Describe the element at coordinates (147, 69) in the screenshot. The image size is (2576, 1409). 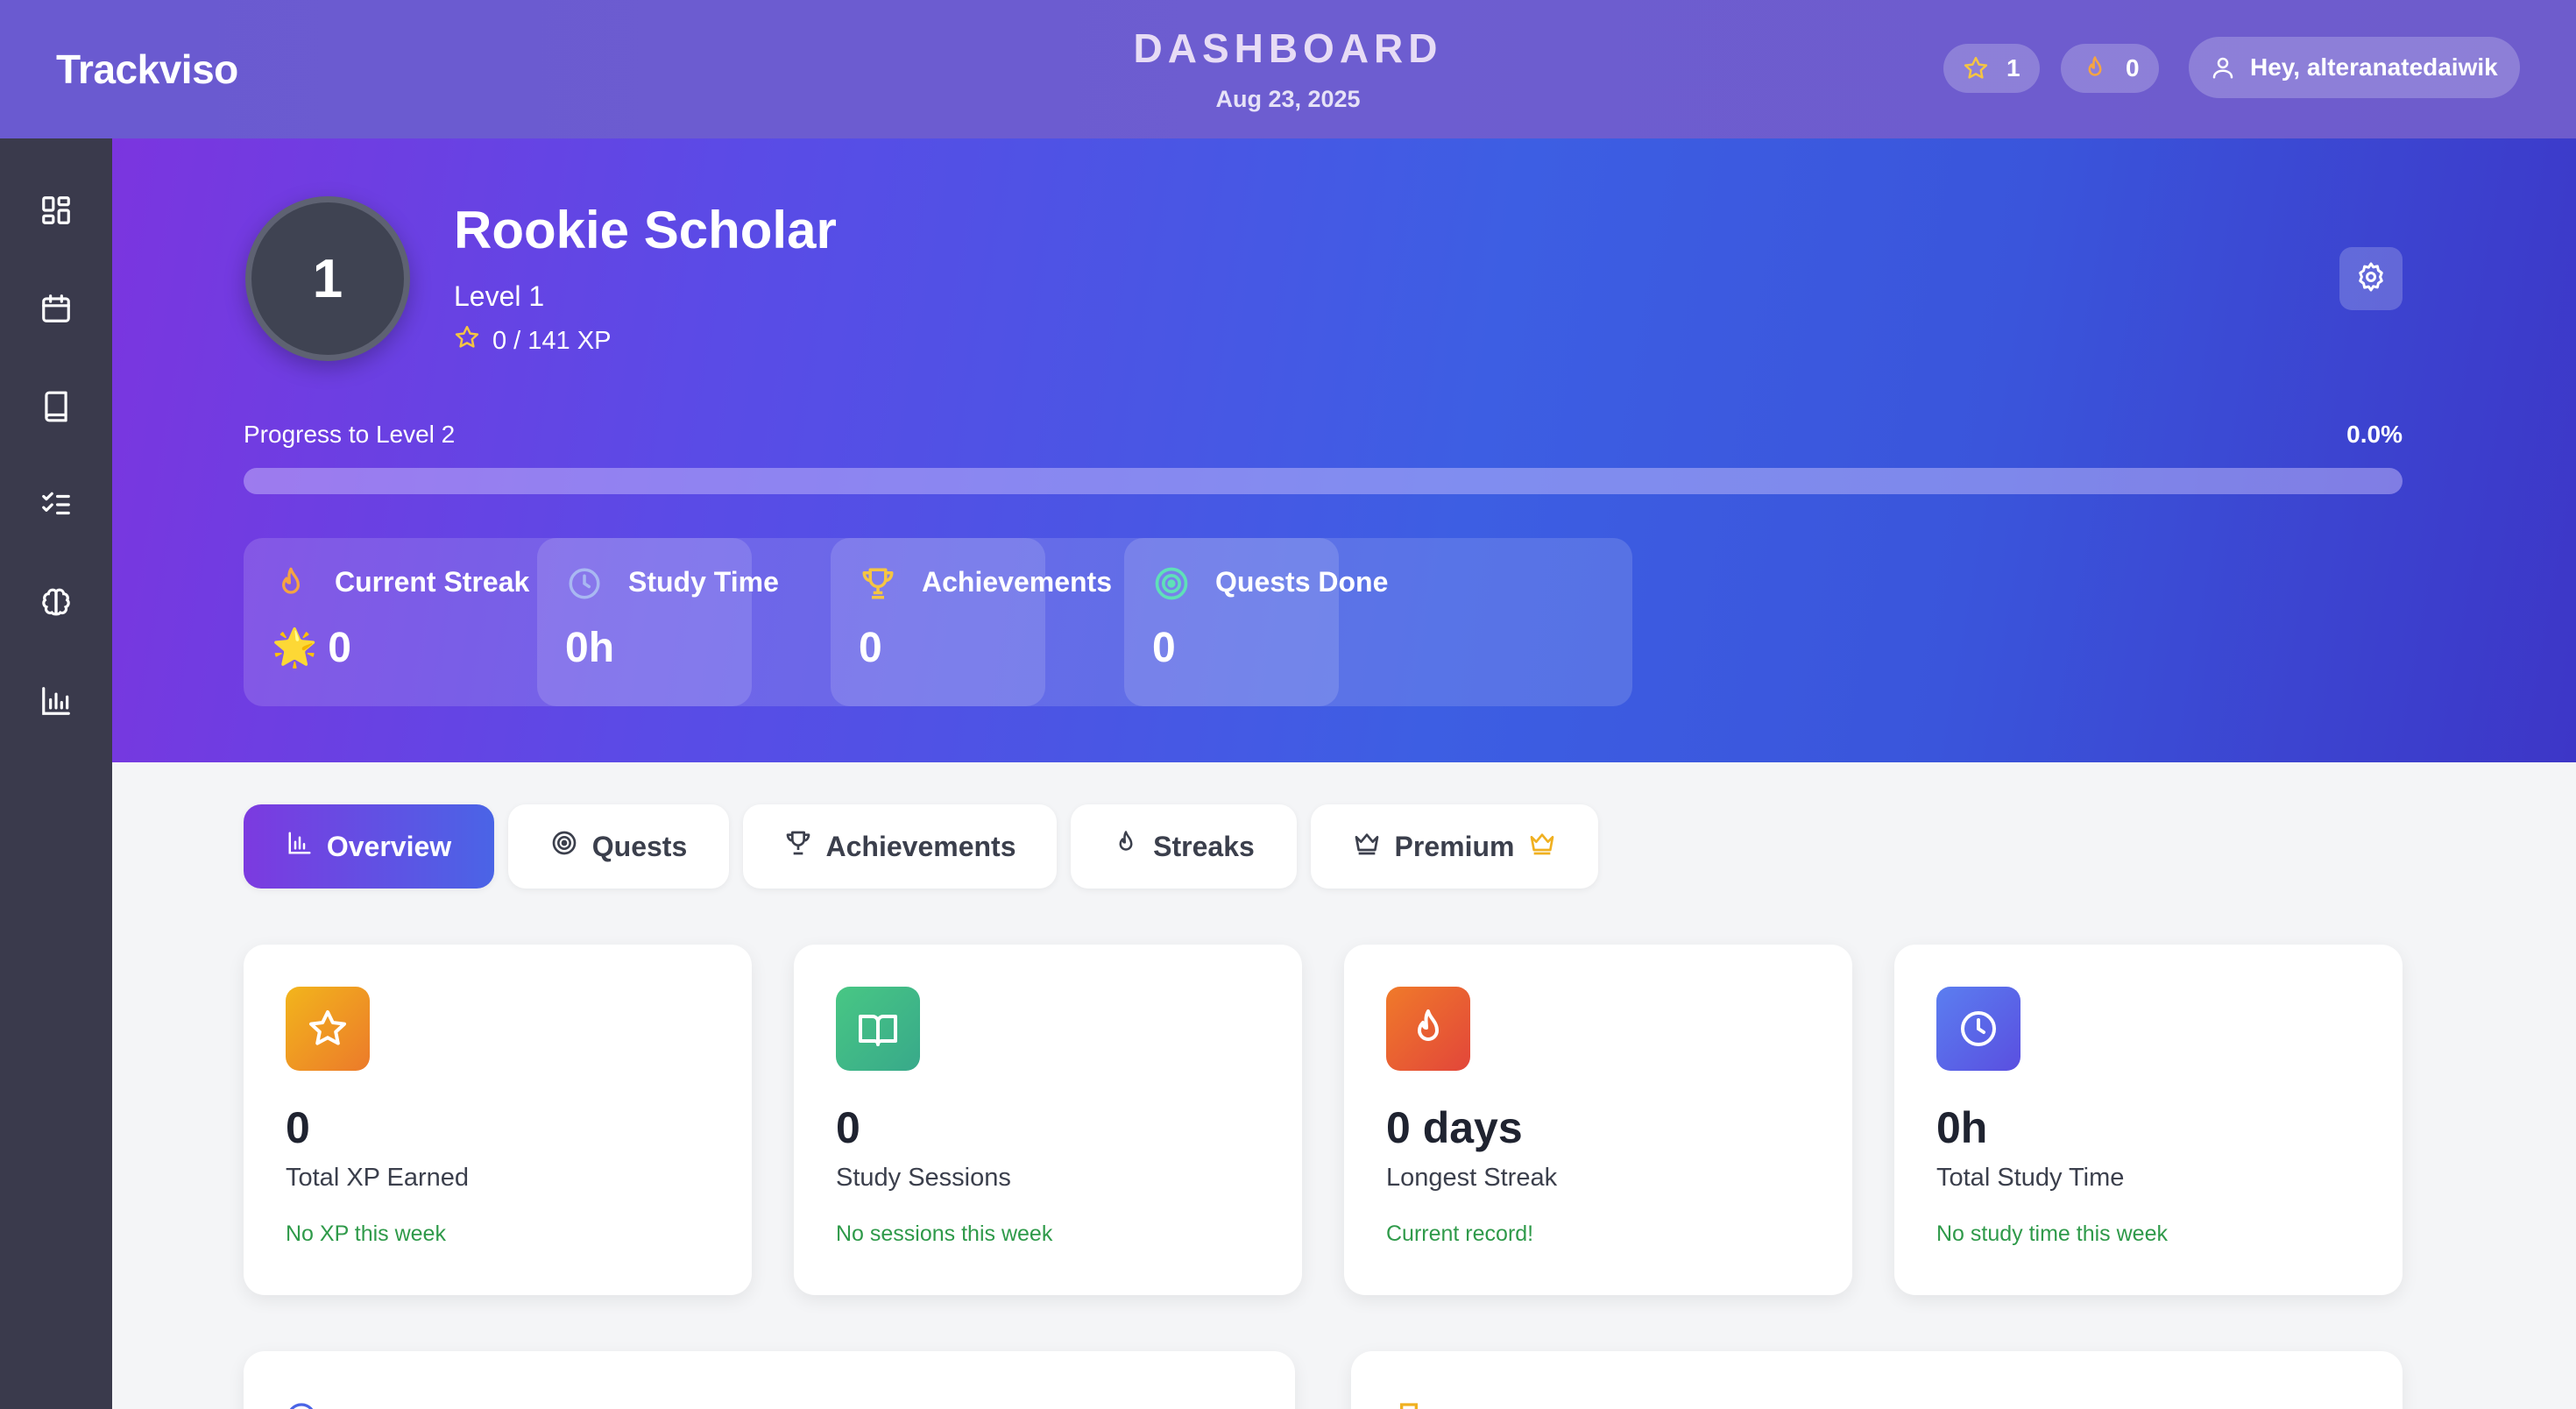
I see `brand-logo: Trackviso` at that location.